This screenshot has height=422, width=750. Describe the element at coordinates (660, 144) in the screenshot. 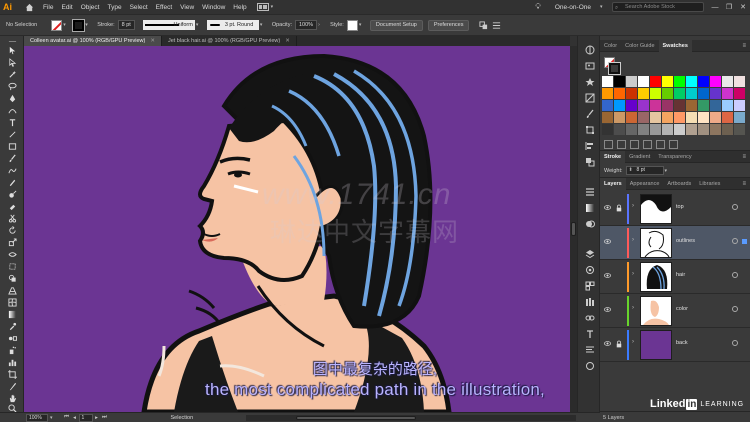

I see `new-swatch-icon` at that location.